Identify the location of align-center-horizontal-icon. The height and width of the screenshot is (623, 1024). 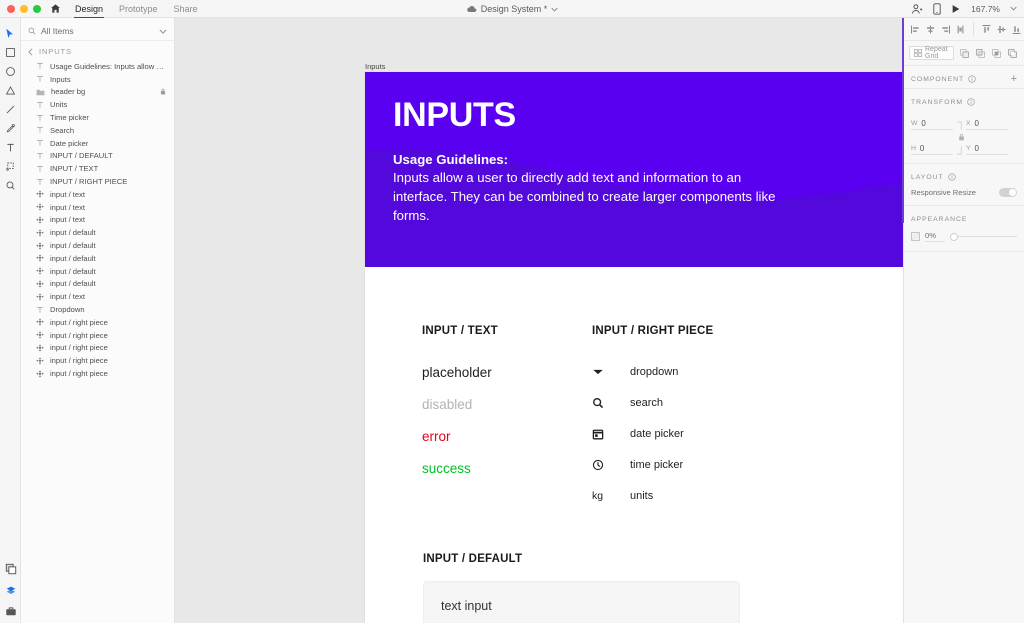
(930, 29).